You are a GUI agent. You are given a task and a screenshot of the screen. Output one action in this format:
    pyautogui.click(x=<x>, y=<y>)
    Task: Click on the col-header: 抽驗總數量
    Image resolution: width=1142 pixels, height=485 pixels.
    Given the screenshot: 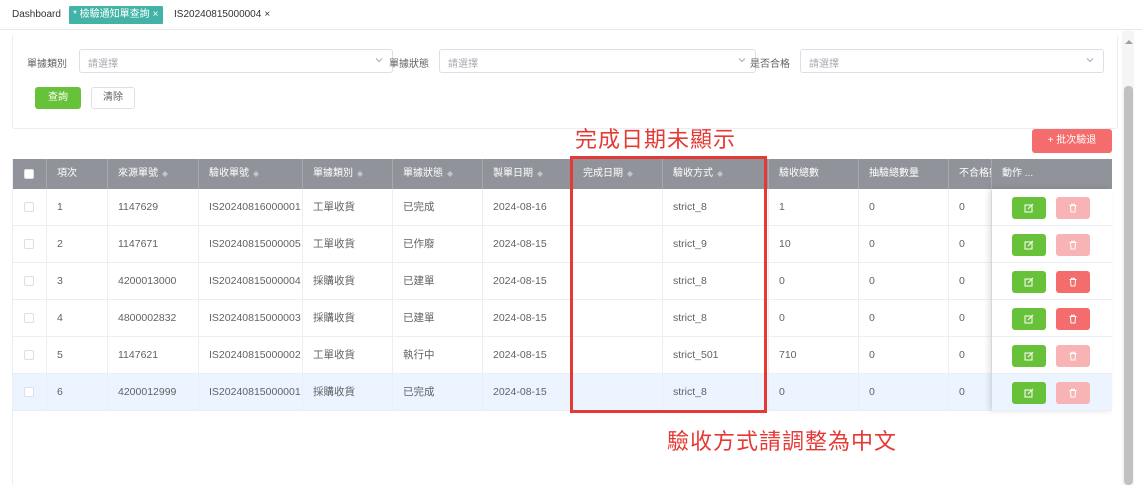 What is the action you would take?
    pyautogui.click(x=904, y=174)
    